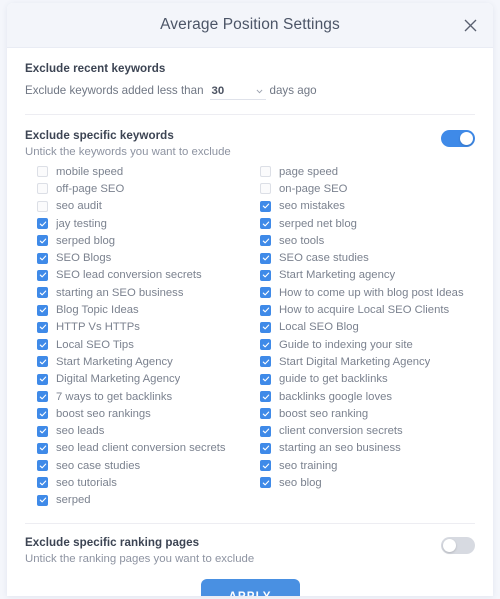 The height and width of the screenshot is (599, 500). Describe the element at coordinates (367, 396) in the screenshot. I see `keyword-checkbox-item: backlinks google loves` at that location.